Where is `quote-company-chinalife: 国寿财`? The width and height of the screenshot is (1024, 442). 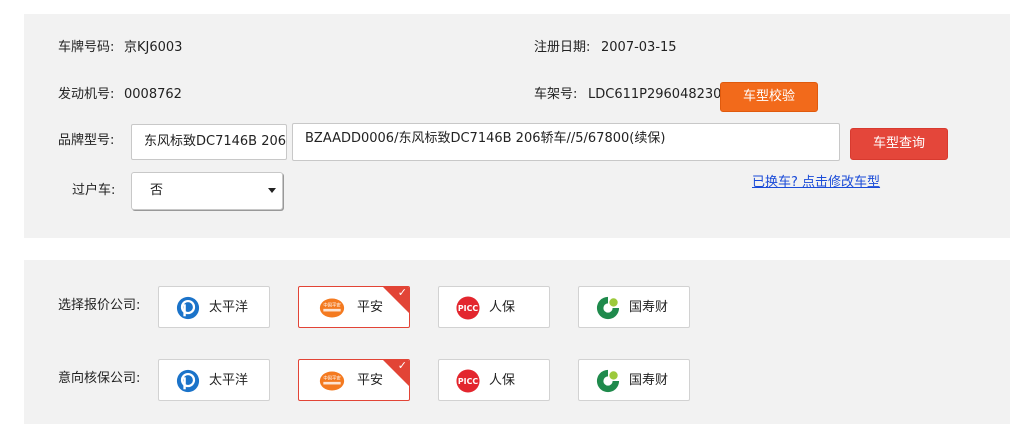 quote-company-chinalife: 国寿财 is located at coordinates (634, 307).